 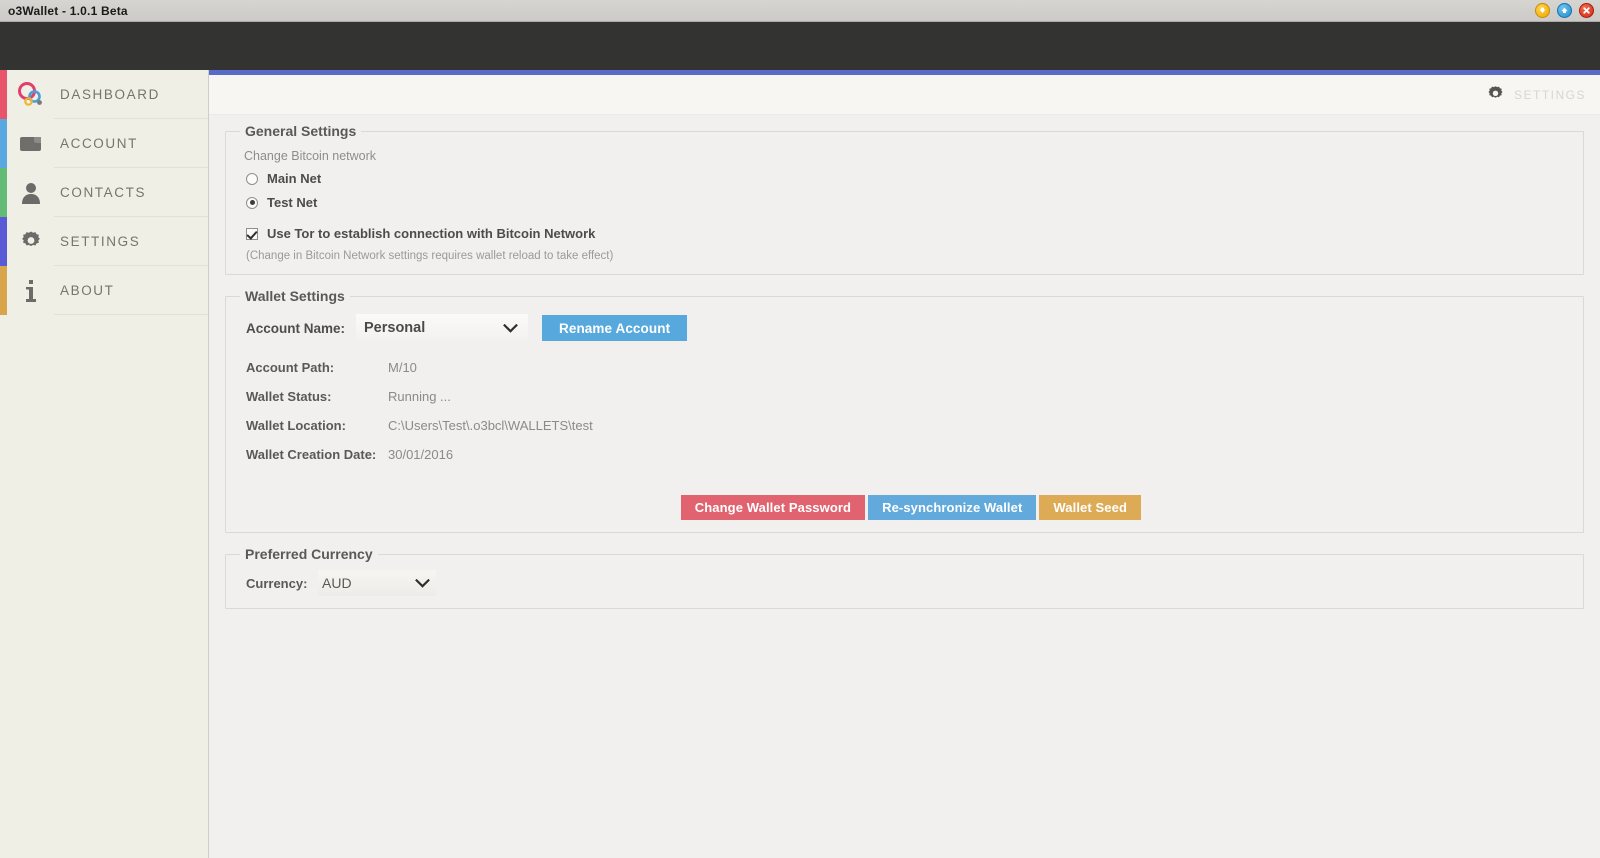 I want to click on preferred-currency-legend: Preferred Currency, so click(x=309, y=554).